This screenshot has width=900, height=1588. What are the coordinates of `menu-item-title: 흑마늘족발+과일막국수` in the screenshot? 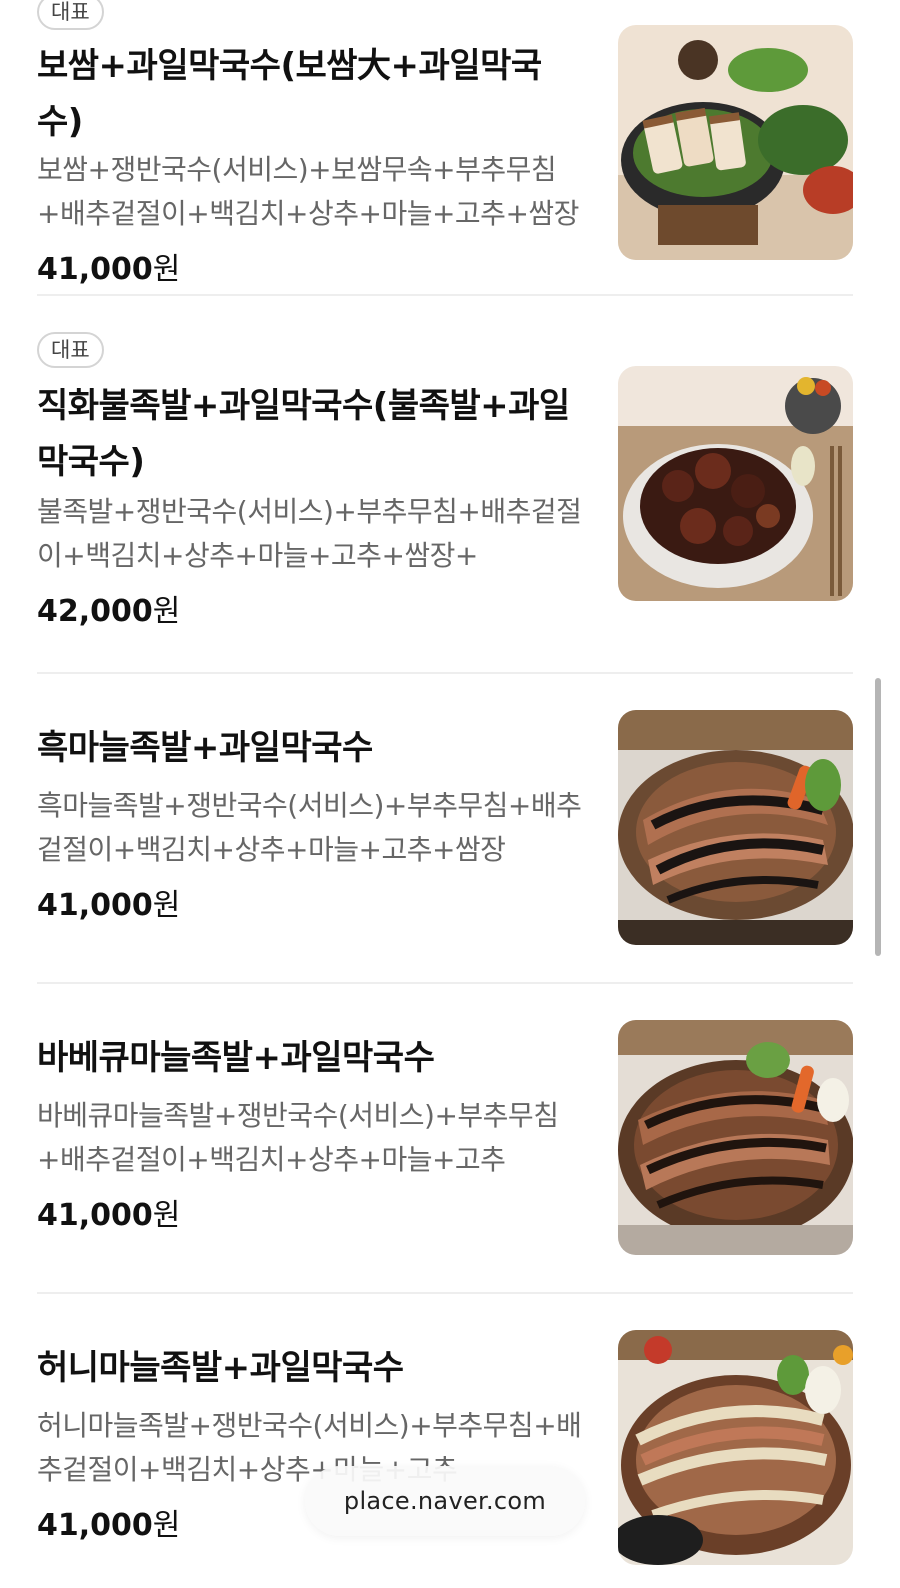 It's located at (205, 748).